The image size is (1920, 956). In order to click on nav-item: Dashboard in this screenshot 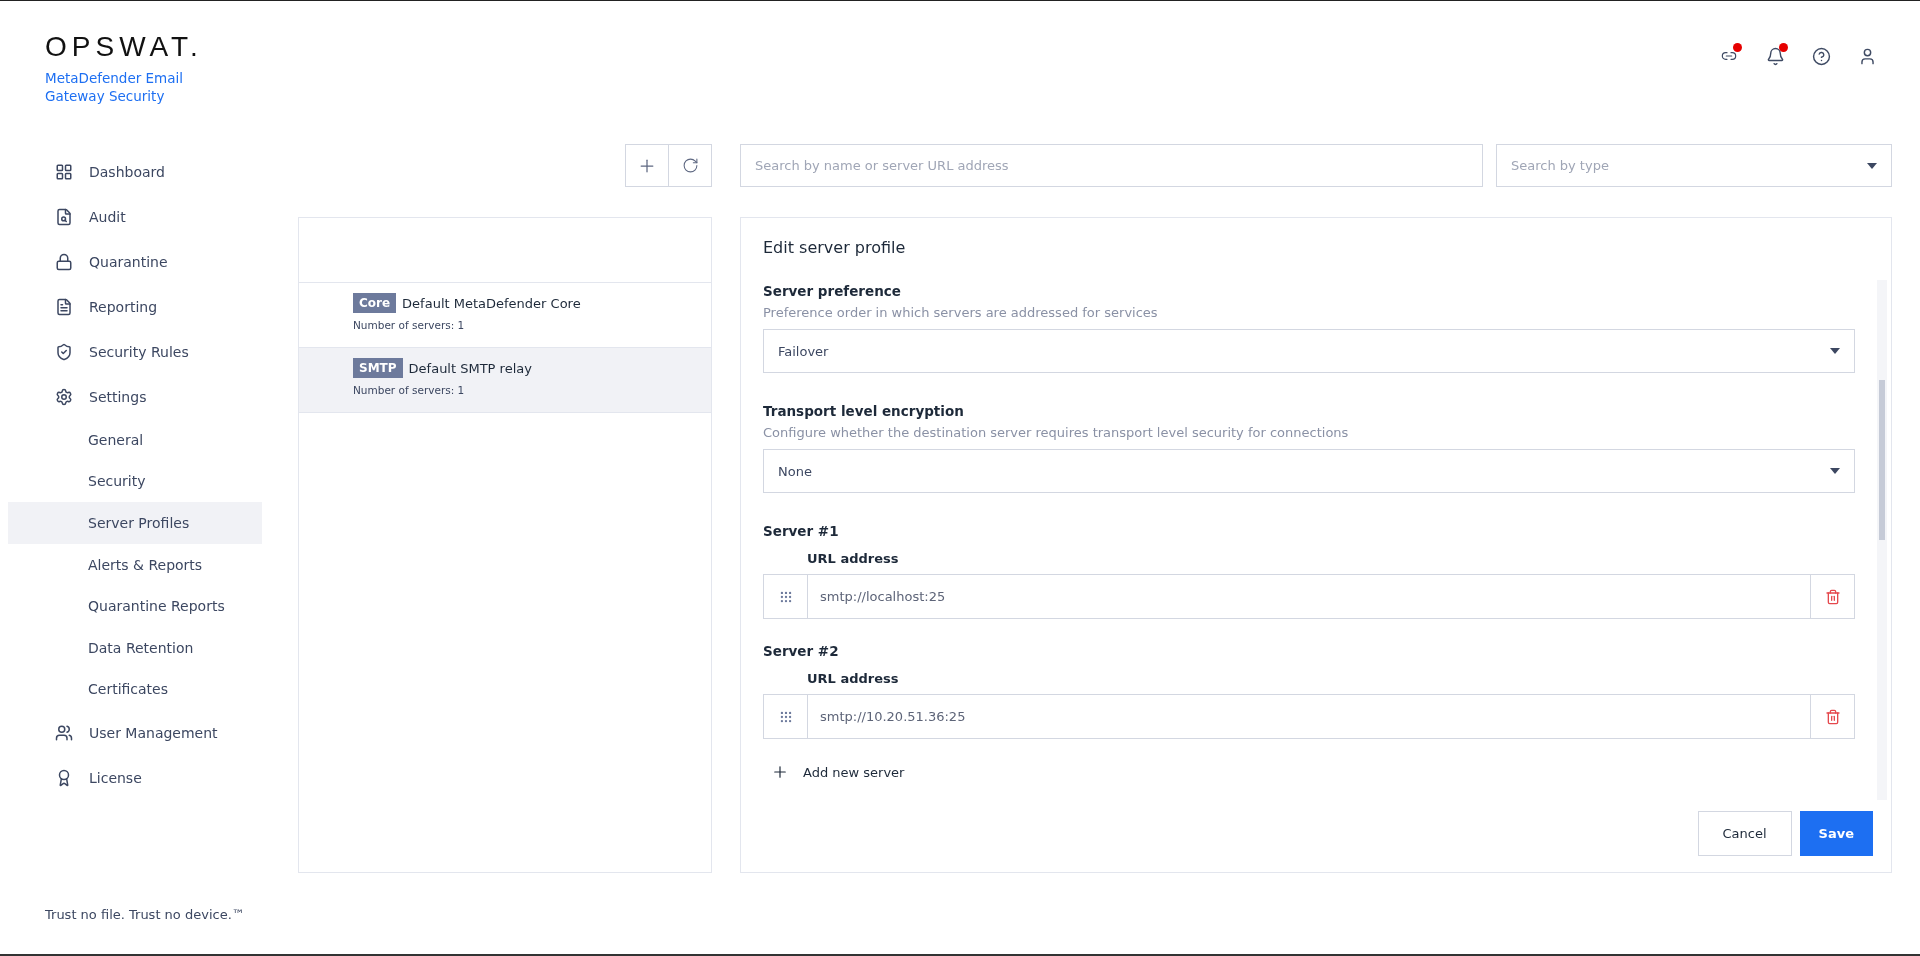, I will do `click(135, 171)`.